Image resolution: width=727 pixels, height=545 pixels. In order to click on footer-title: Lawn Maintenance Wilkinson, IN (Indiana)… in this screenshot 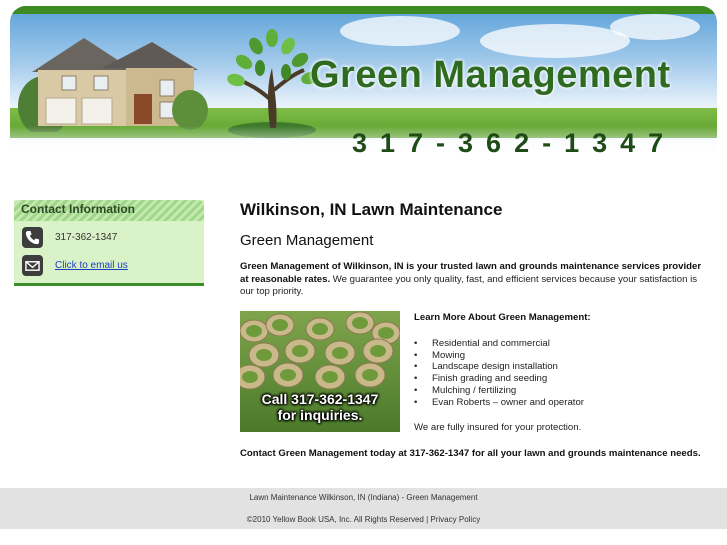, I will do `click(363, 497)`.